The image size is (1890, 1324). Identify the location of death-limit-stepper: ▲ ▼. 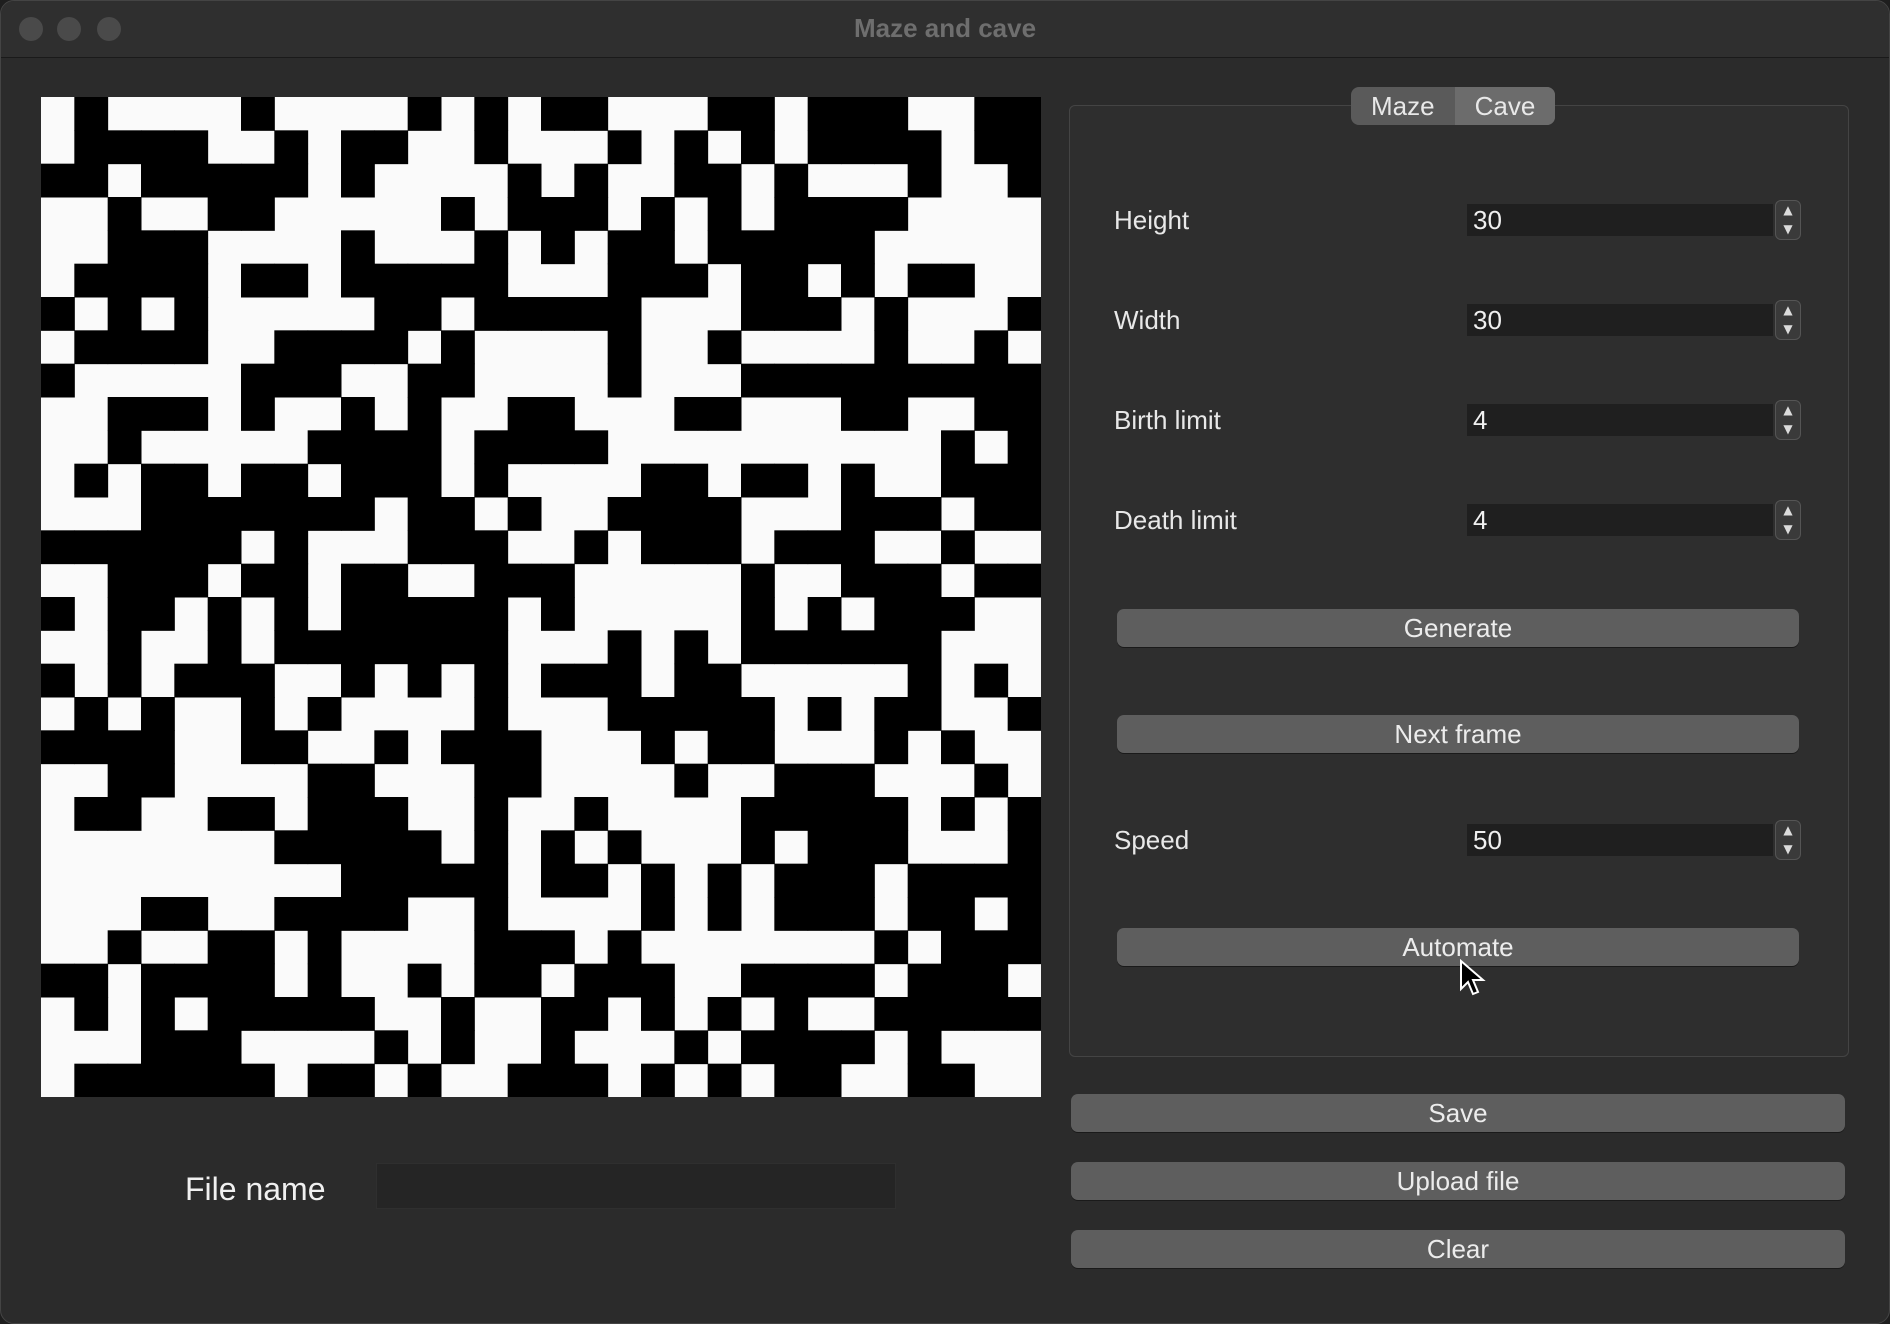
(1788, 520).